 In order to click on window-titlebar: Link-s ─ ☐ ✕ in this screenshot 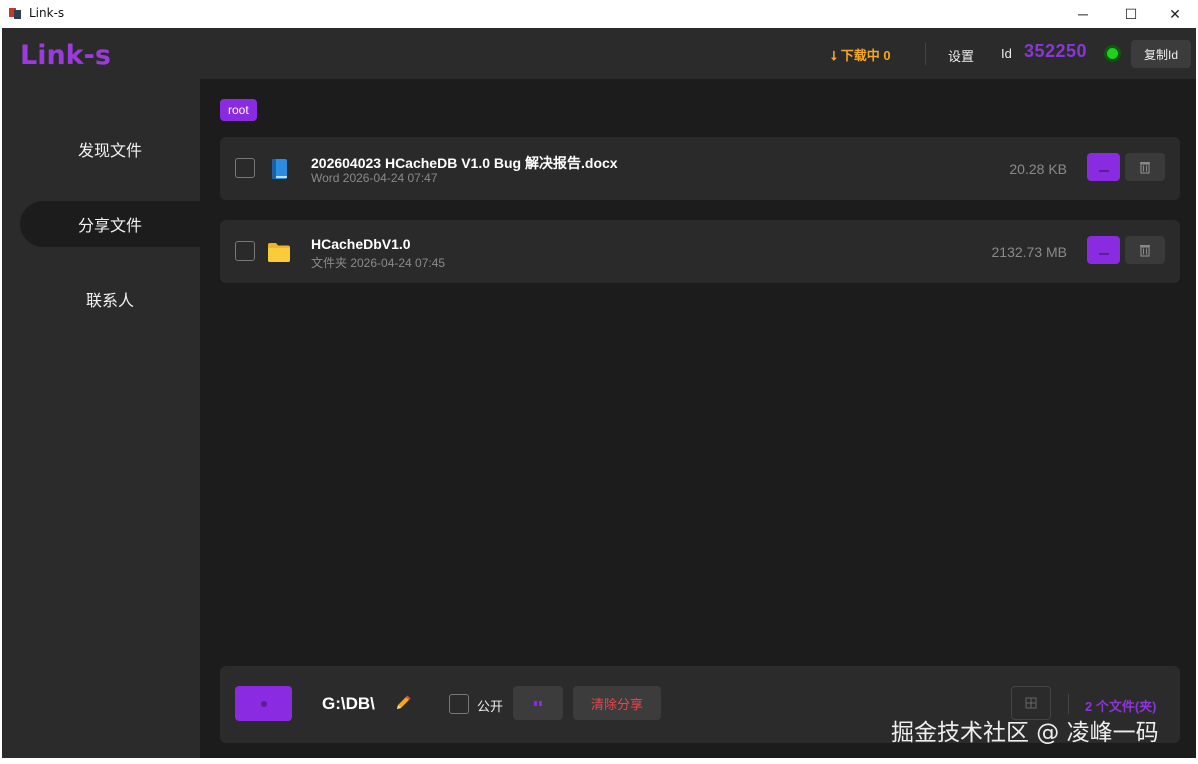, I will do `click(599, 14)`.